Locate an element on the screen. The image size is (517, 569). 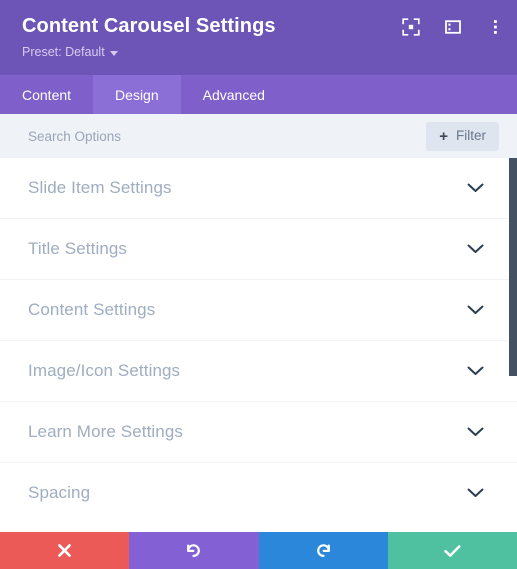
save-button is located at coordinates (452, 550).